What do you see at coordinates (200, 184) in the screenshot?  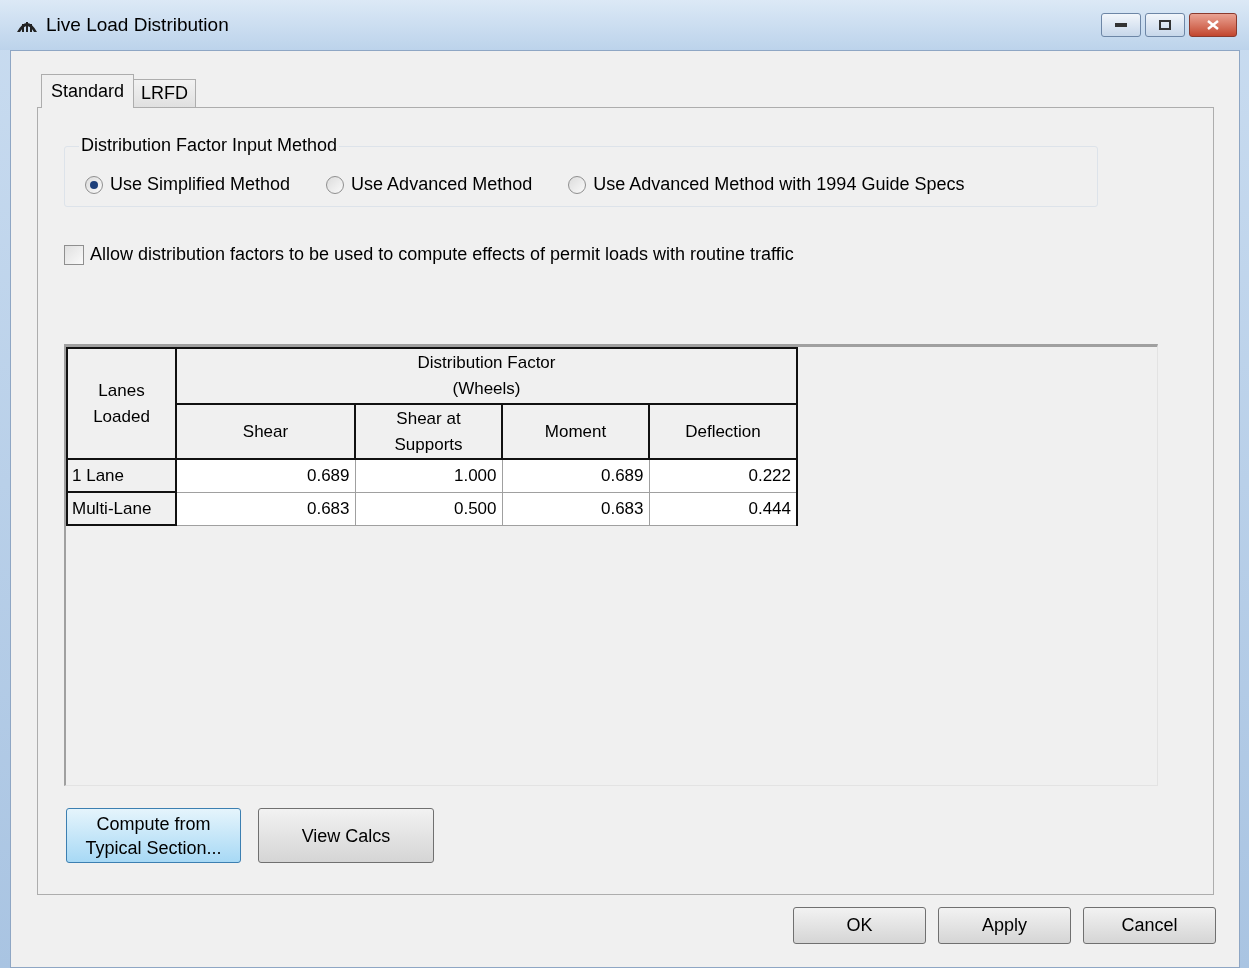 I see `radio-label: Use Simplified Method` at bounding box center [200, 184].